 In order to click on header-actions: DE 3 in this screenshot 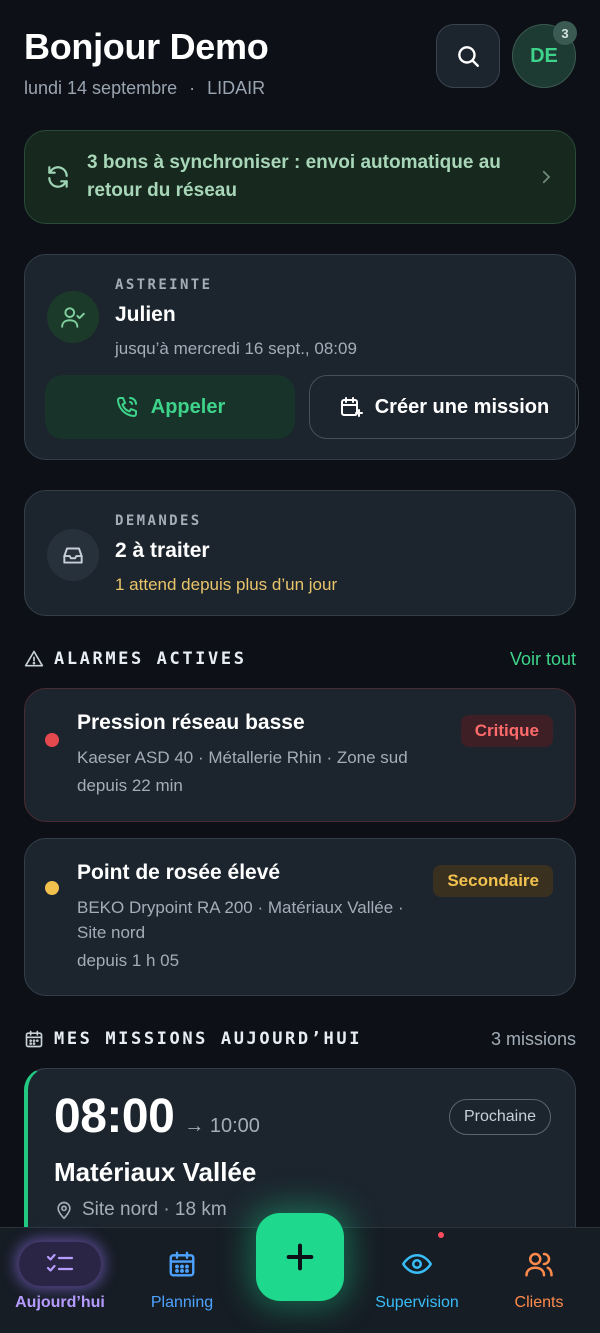, I will do `click(506, 54)`.